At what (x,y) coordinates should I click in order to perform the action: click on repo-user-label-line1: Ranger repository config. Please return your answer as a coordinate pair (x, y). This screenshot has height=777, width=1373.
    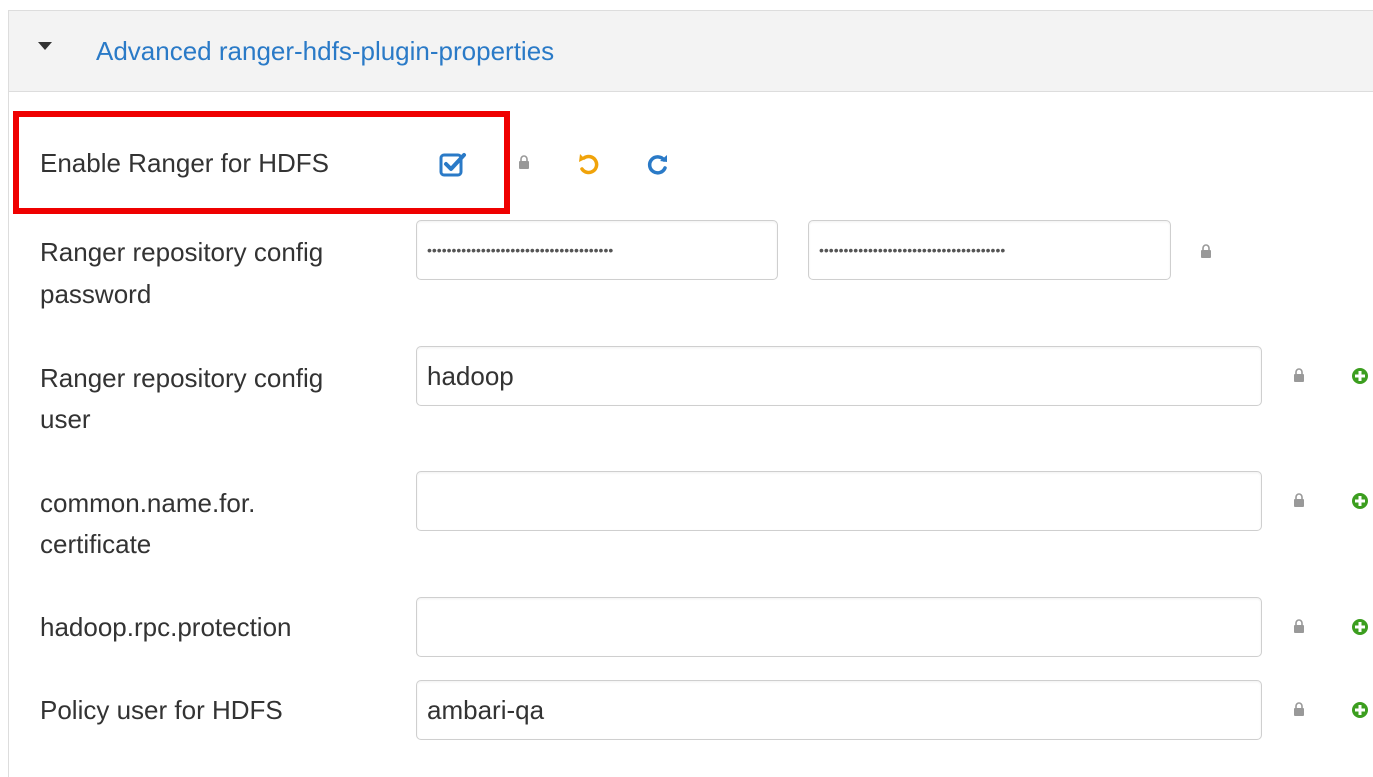
    Looking at the image, I should click on (182, 378).